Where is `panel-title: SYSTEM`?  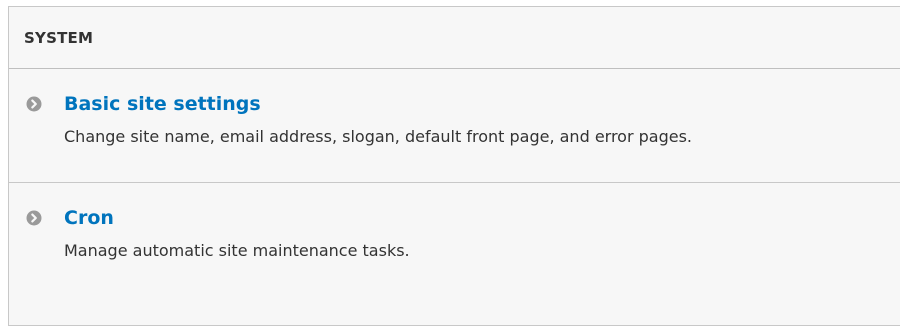 panel-title: SYSTEM is located at coordinates (59, 38).